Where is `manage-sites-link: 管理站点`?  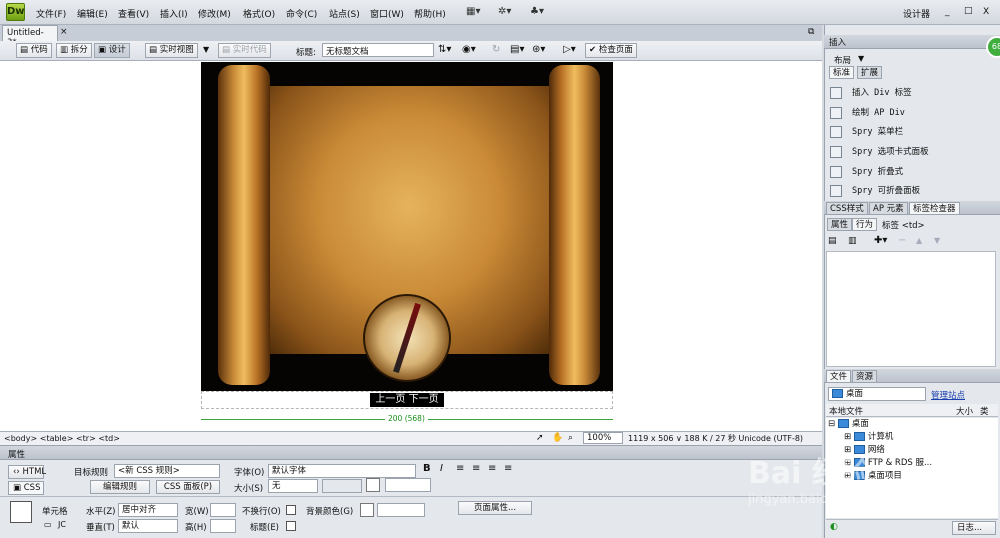
manage-sites-link: 管理站点 is located at coordinates (948, 395).